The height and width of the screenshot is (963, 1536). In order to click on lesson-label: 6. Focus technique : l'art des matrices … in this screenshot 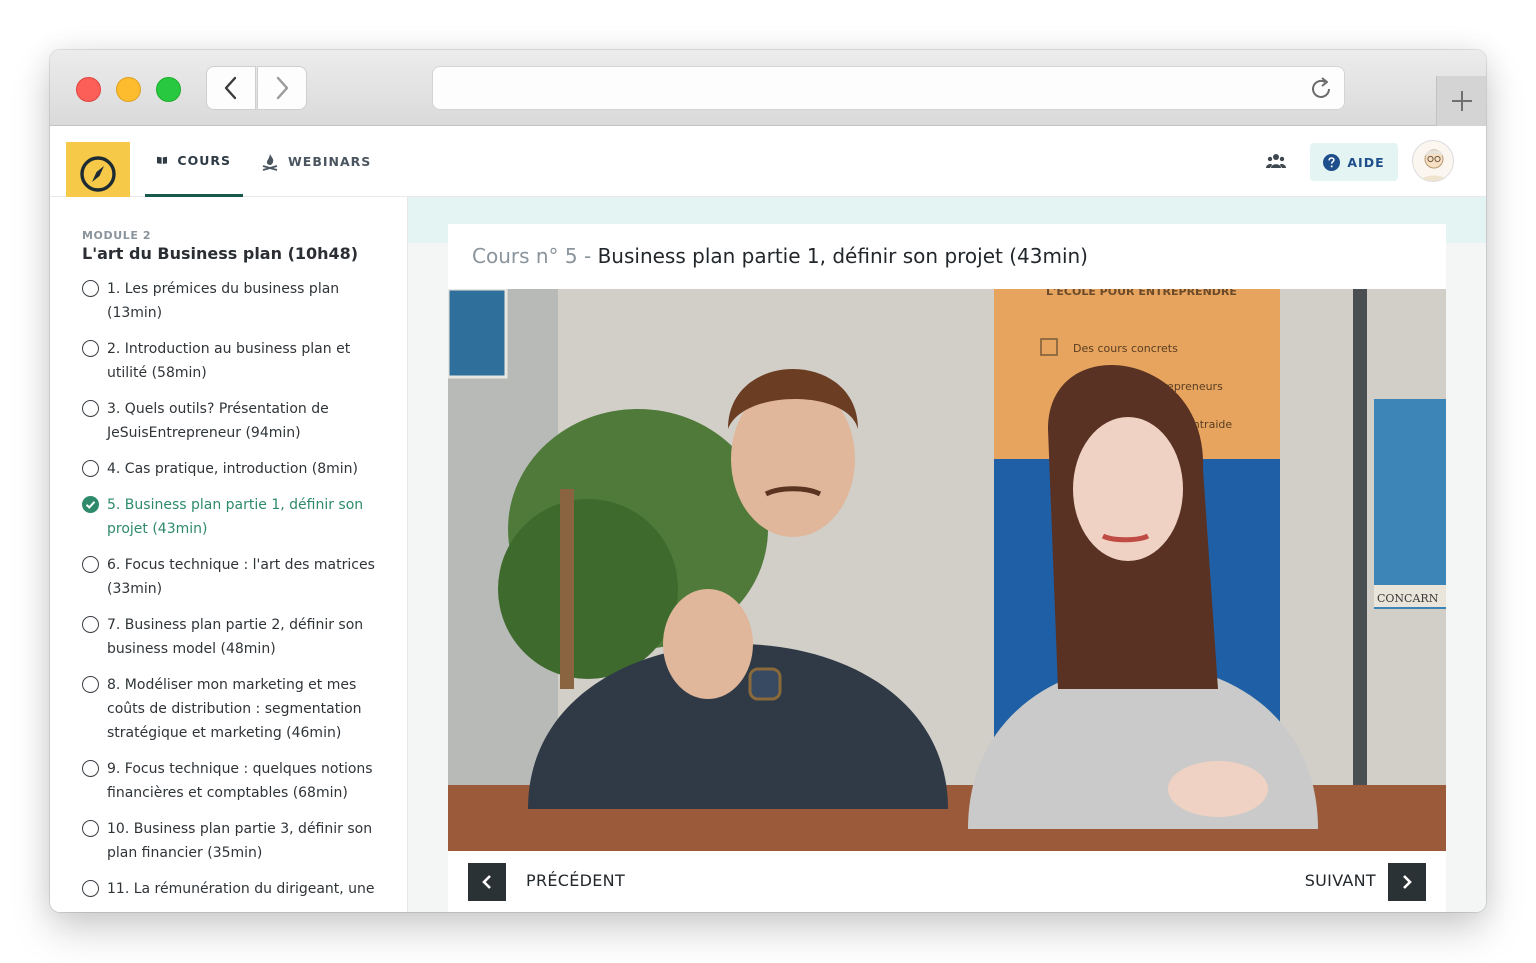, I will do `click(241, 577)`.